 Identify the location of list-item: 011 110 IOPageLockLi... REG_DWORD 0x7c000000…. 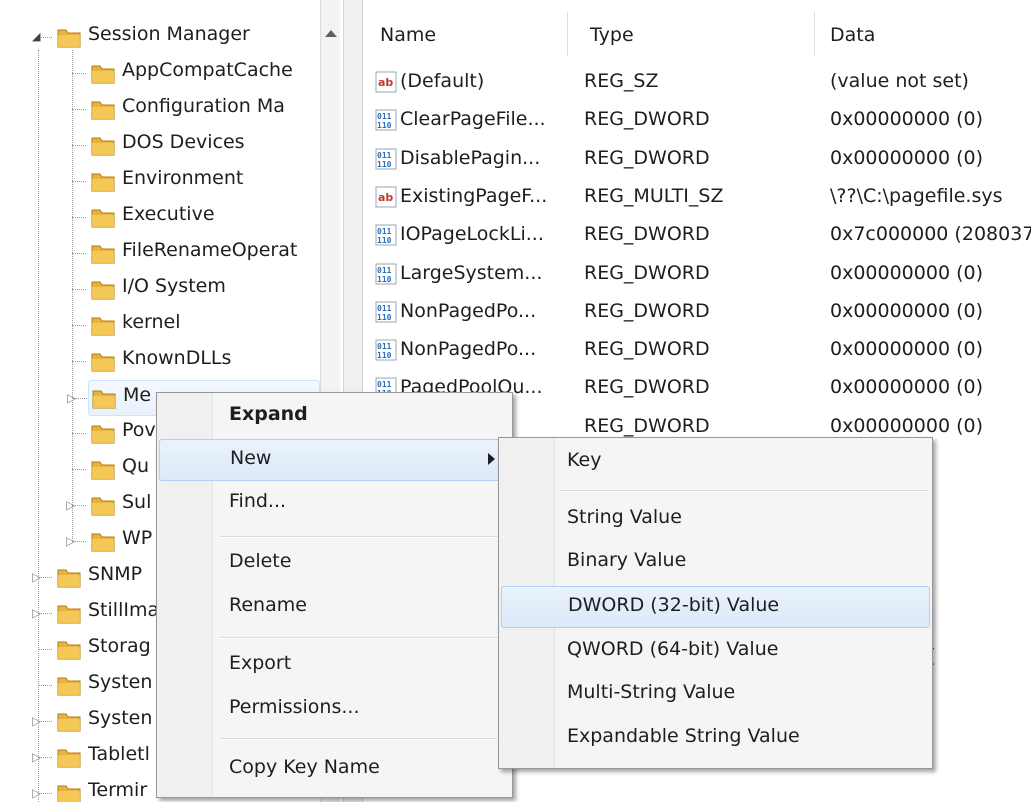
(696, 236).